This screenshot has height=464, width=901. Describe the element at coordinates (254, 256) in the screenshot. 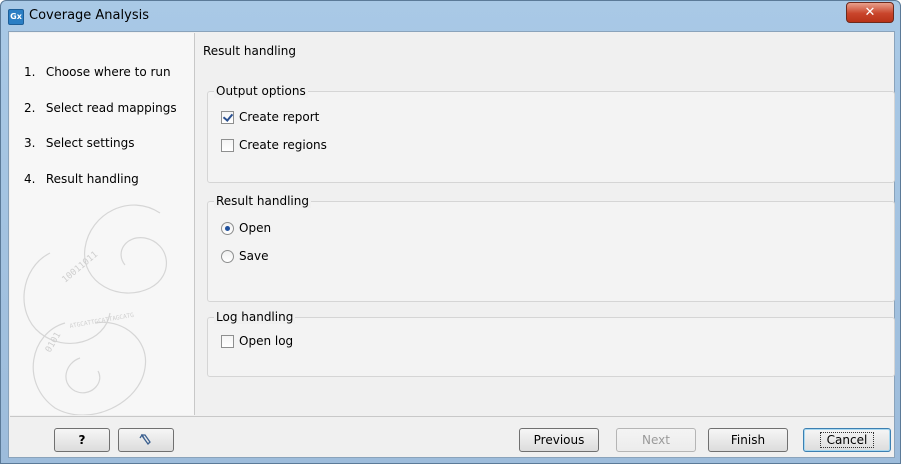

I see `option-label: Save` at that location.